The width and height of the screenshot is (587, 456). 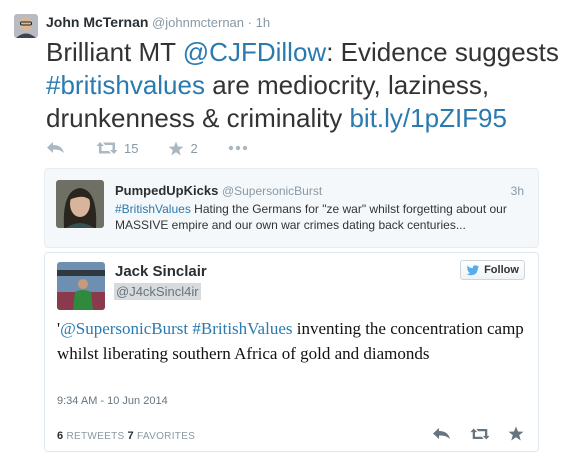 I want to click on text-segment: Brilliant MT, so click(x=114, y=52).